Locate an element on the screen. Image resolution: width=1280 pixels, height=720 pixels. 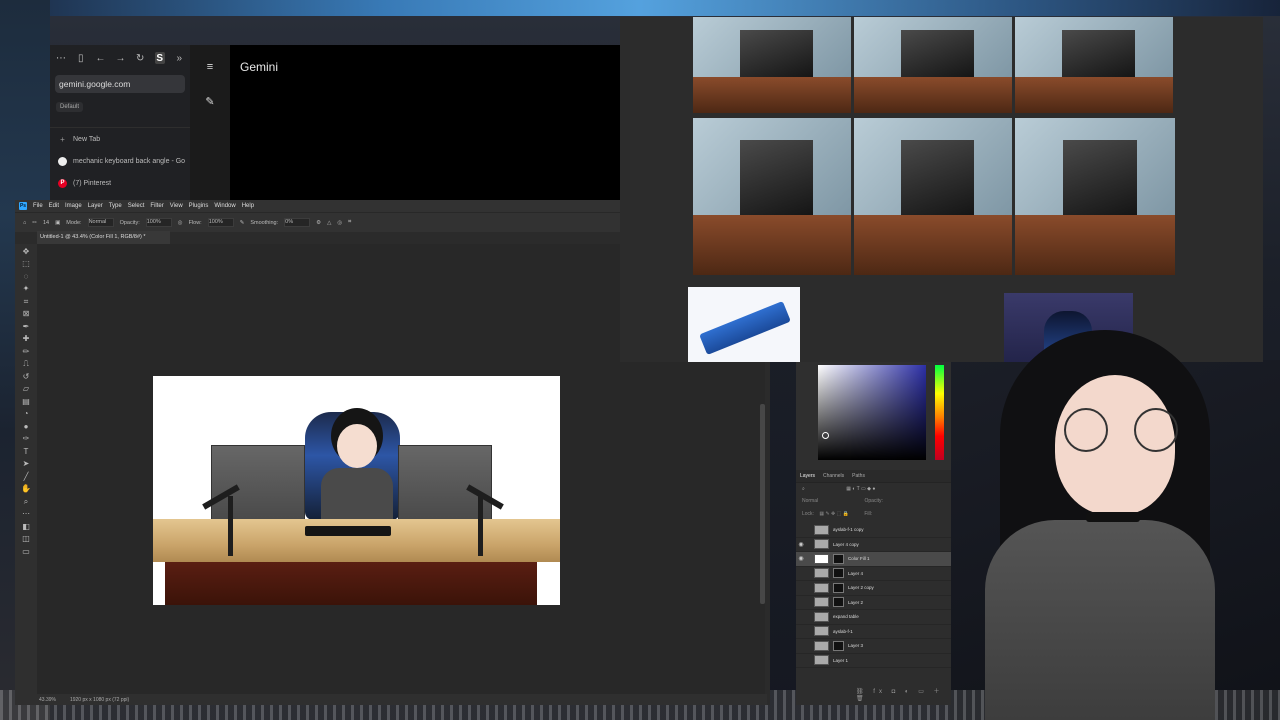
home-icon: ⌂ is located at coordinates (24, 223).